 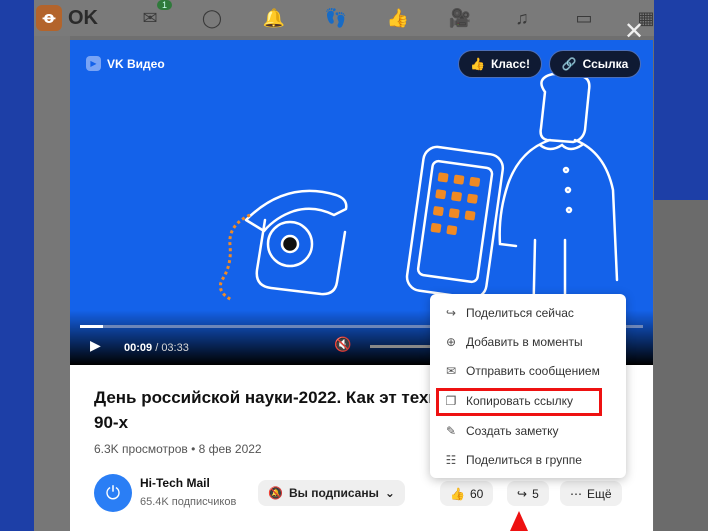 I want to click on time-display: 00:09 / 03:33, so click(x=156, y=348).